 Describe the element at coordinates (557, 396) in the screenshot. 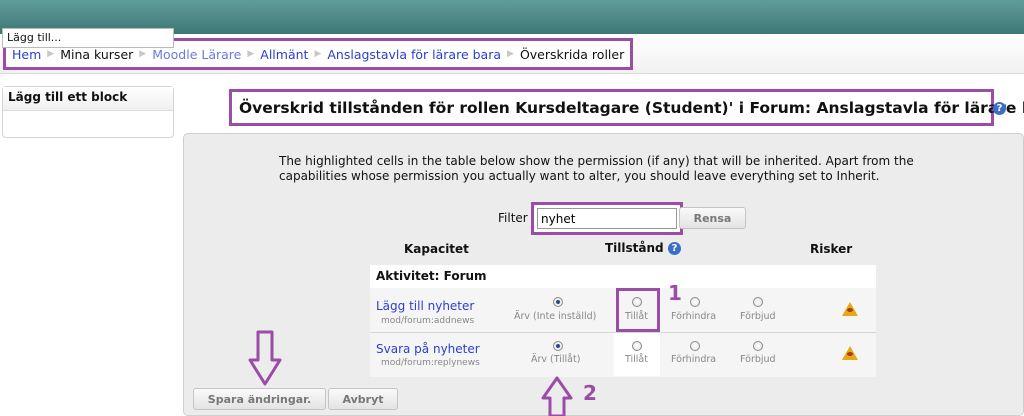

I see `up-arrow-icon` at that location.